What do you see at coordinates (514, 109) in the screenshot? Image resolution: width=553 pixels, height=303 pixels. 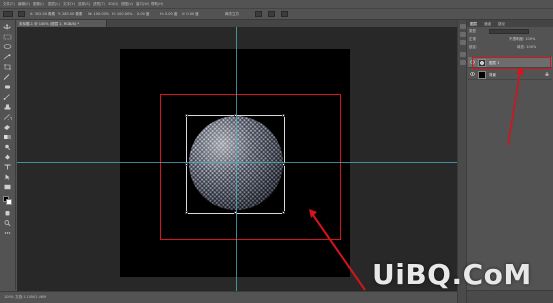 I see `layer-arrow` at bounding box center [514, 109].